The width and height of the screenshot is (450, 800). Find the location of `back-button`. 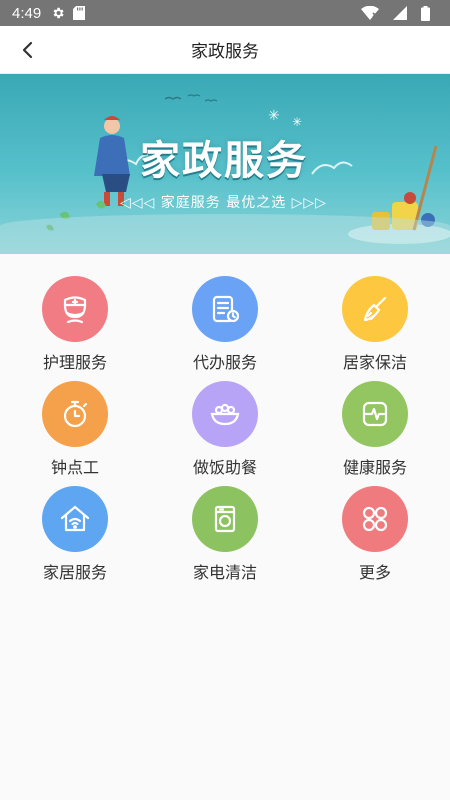

back-button is located at coordinates (28, 50).